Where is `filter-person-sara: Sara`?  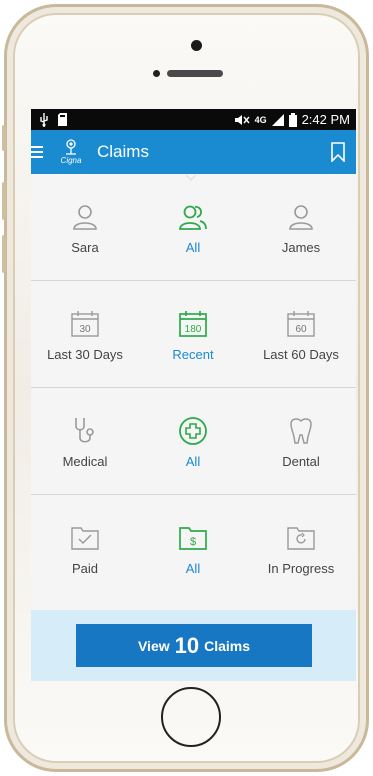
filter-person-sara: Sara is located at coordinates (85, 227).